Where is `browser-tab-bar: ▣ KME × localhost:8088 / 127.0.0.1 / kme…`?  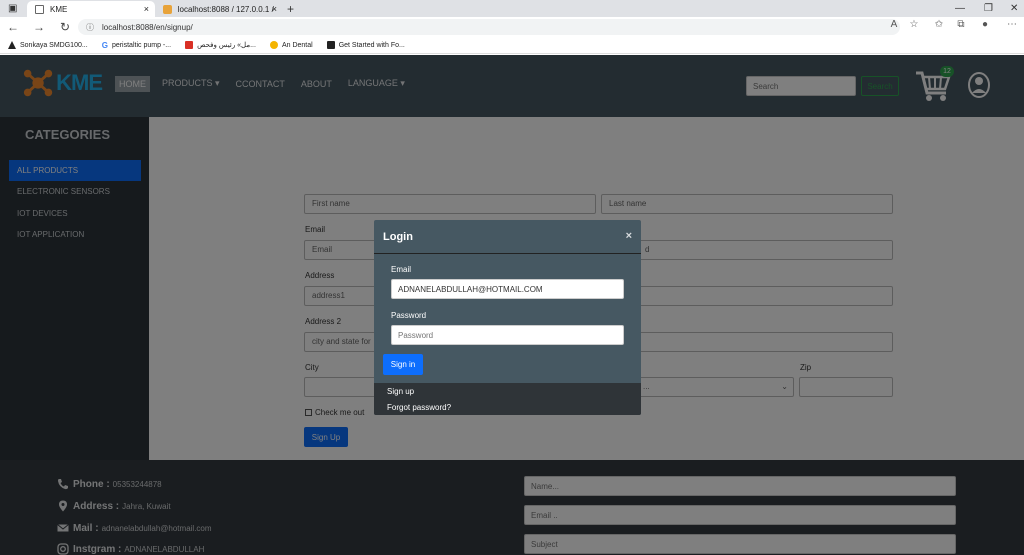
browser-tab-bar: ▣ KME × localhost:8088 / 127.0.0.1 / kme… is located at coordinates (512, 8).